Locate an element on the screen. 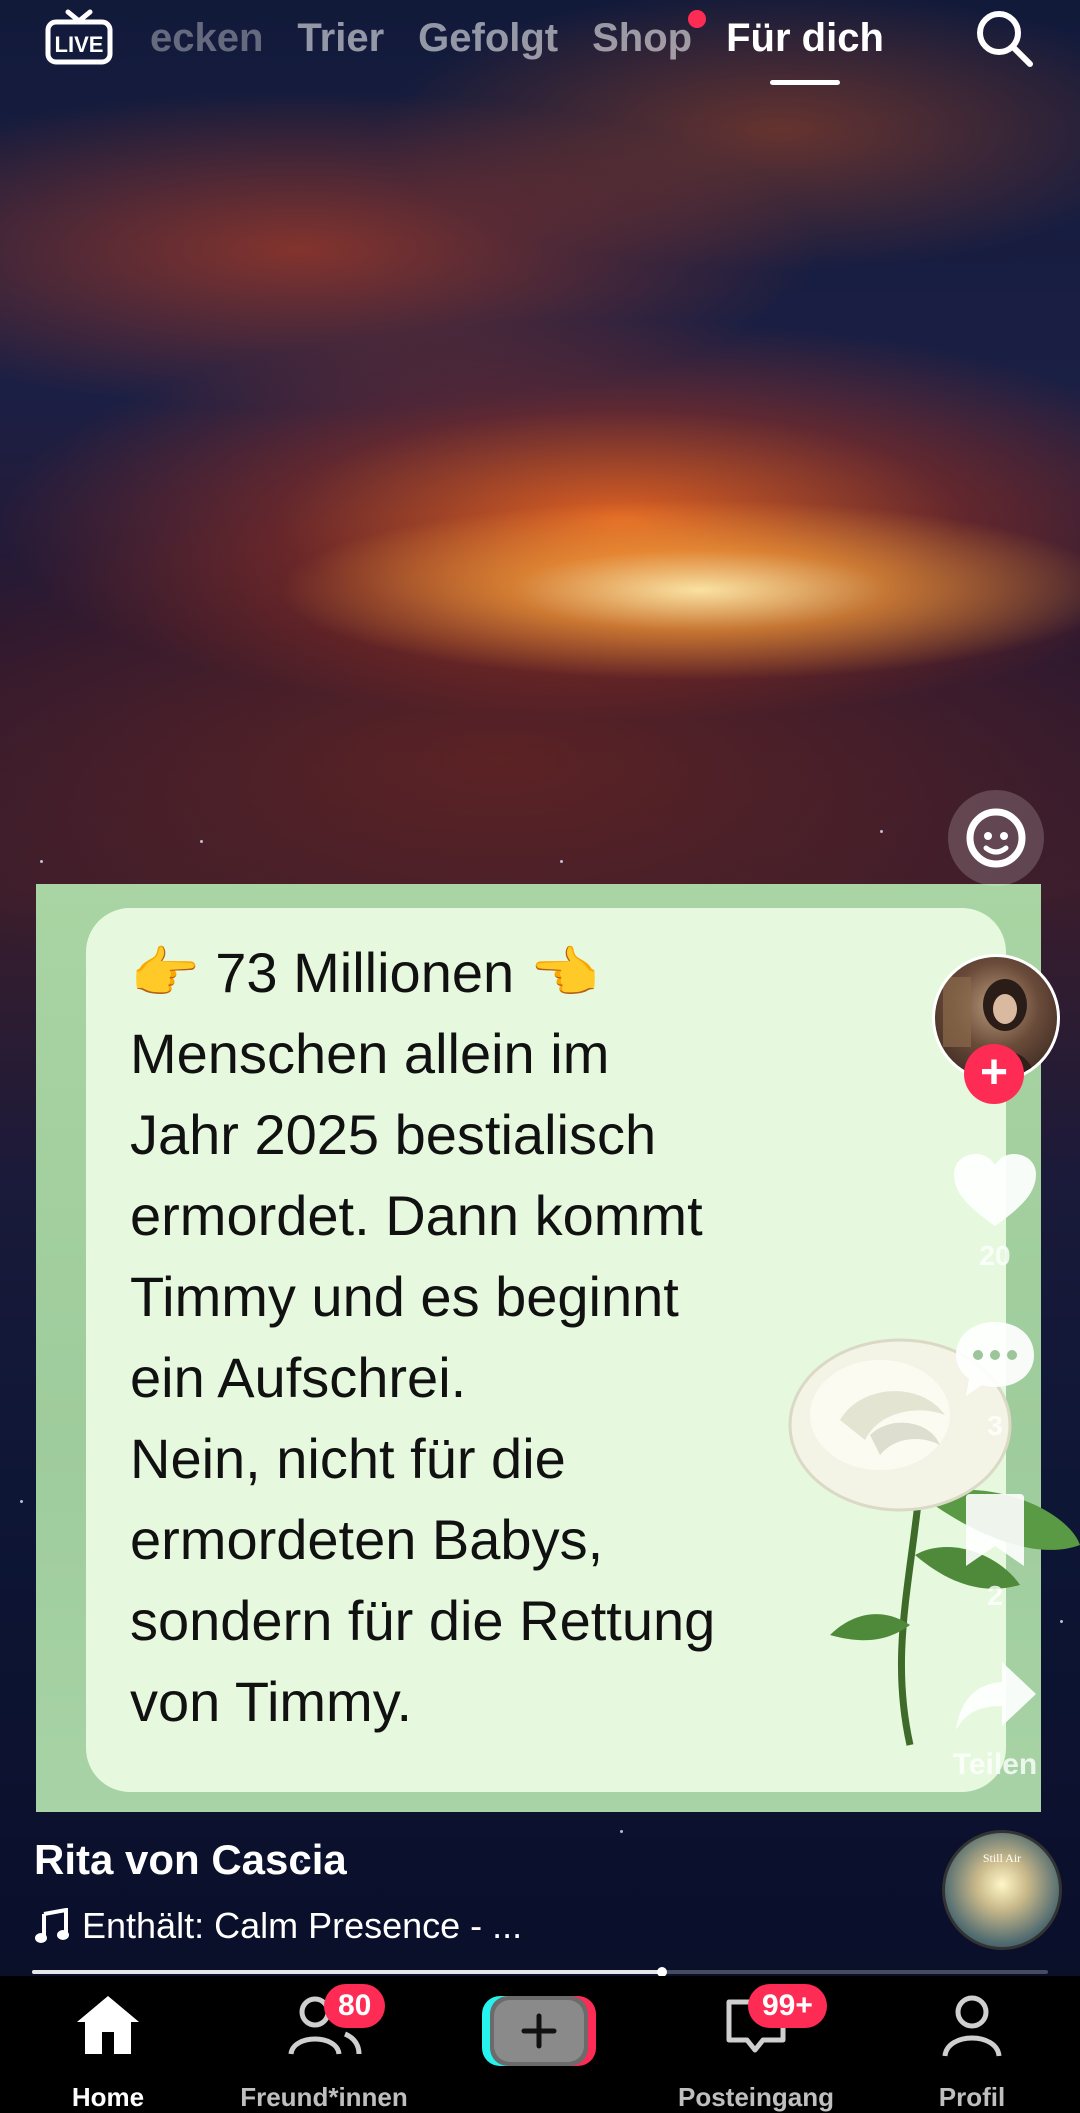 The width and height of the screenshot is (1080, 2113). video-progress-bar is located at coordinates (540, 1972).